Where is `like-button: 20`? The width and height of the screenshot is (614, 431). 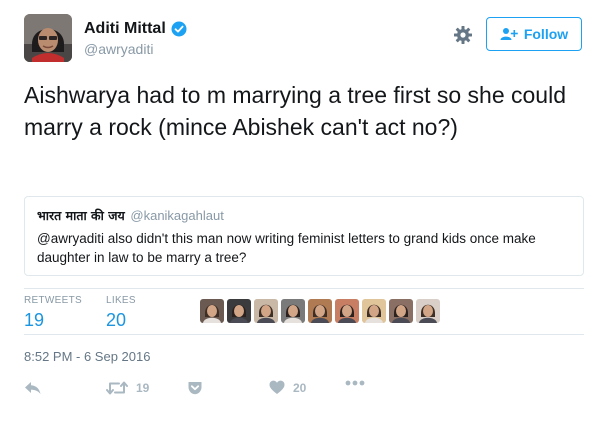
like-button: 20 is located at coordinates (287, 387).